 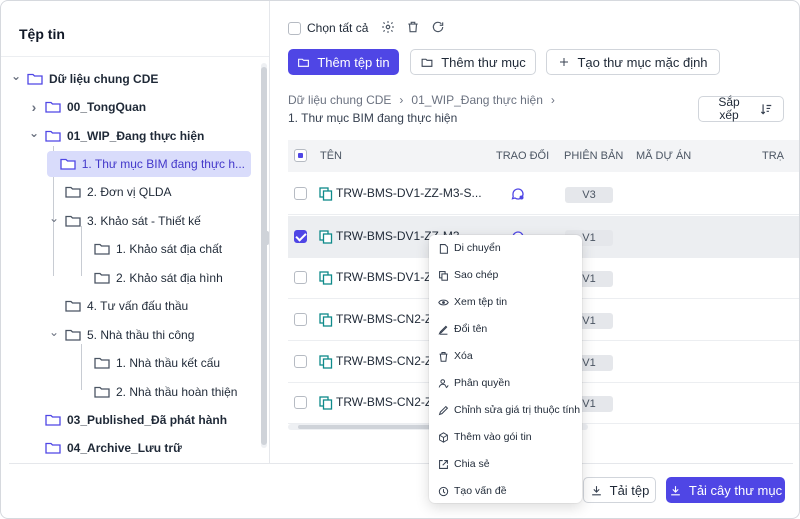 I want to click on copy-icon, so click(x=443, y=275).